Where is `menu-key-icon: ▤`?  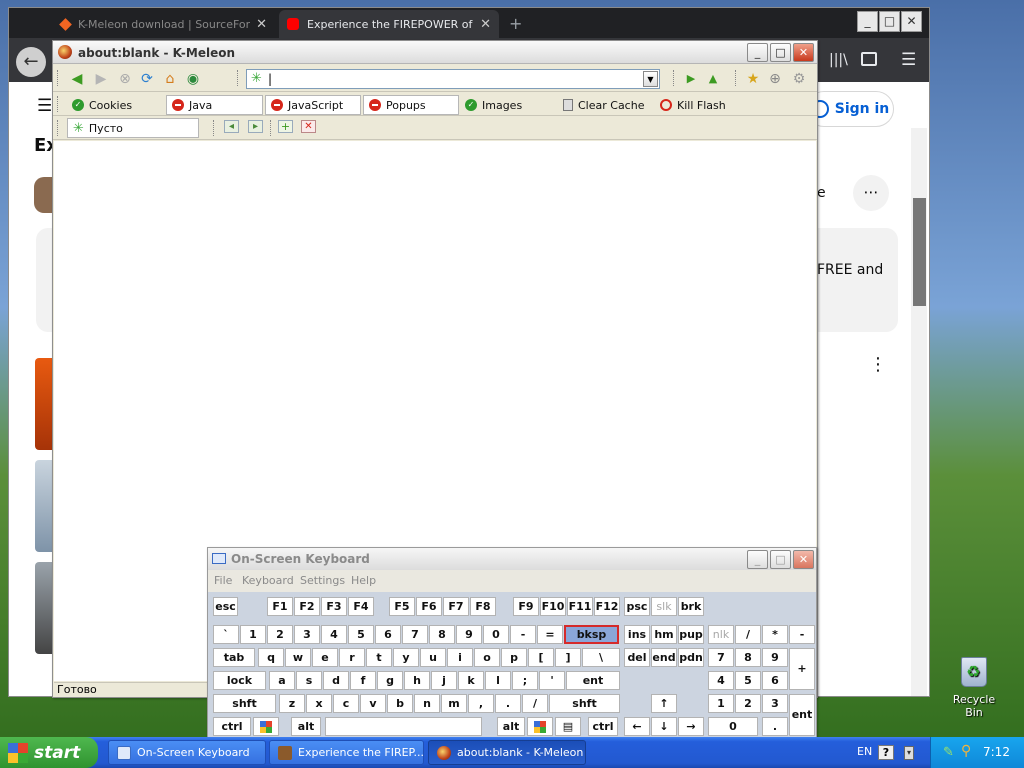 menu-key-icon: ▤ is located at coordinates (568, 726).